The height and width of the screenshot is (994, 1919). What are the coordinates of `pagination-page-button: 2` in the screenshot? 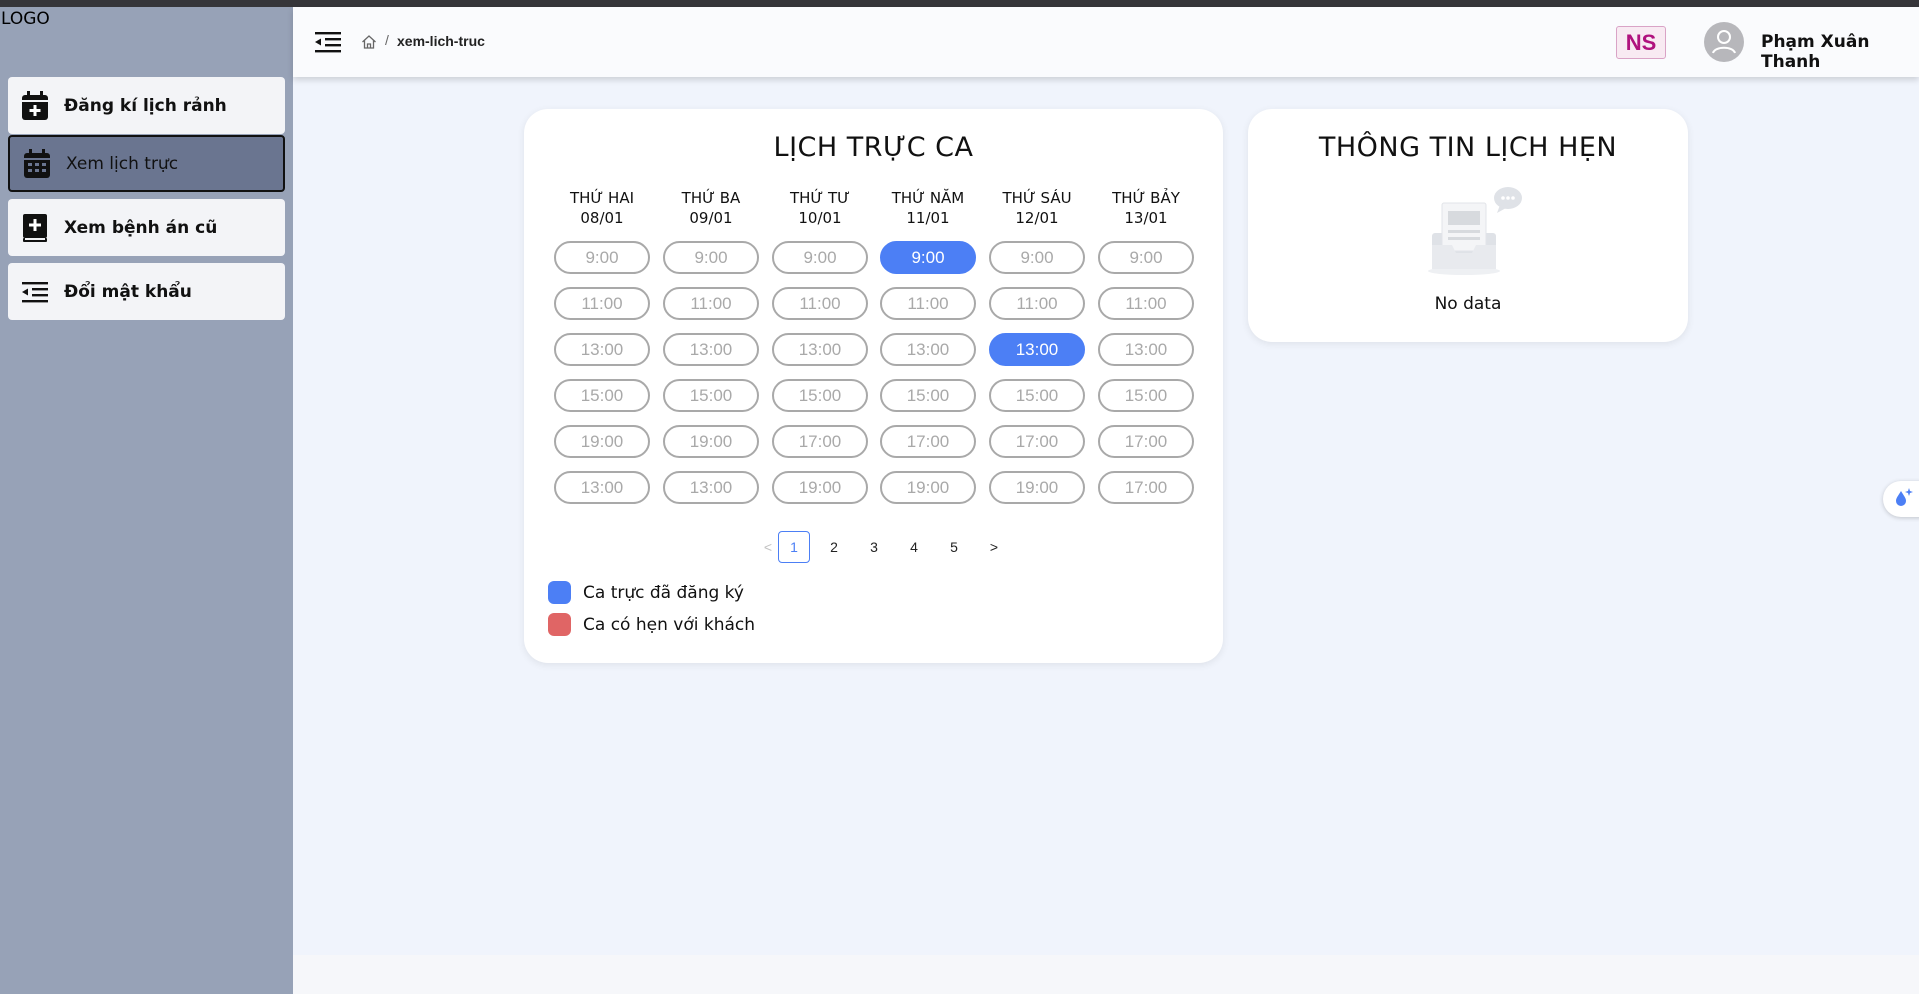 It's located at (834, 547).